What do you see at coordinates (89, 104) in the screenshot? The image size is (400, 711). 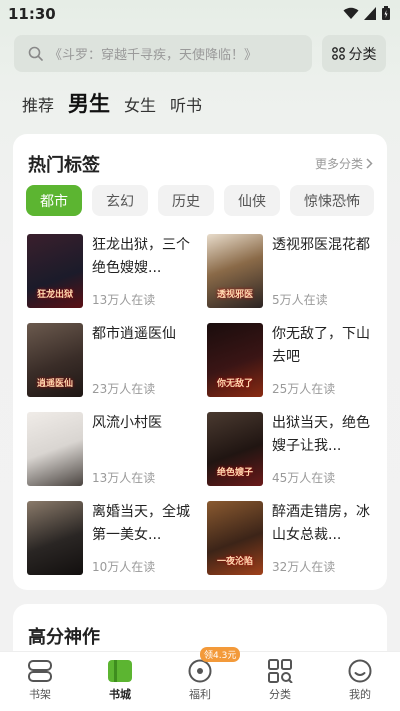 I see `tab-male: 男生` at bounding box center [89, 104].